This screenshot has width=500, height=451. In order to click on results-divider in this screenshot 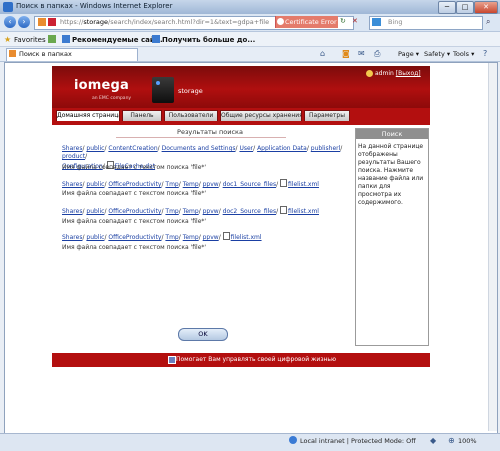, I will do `click(201, 137)`.